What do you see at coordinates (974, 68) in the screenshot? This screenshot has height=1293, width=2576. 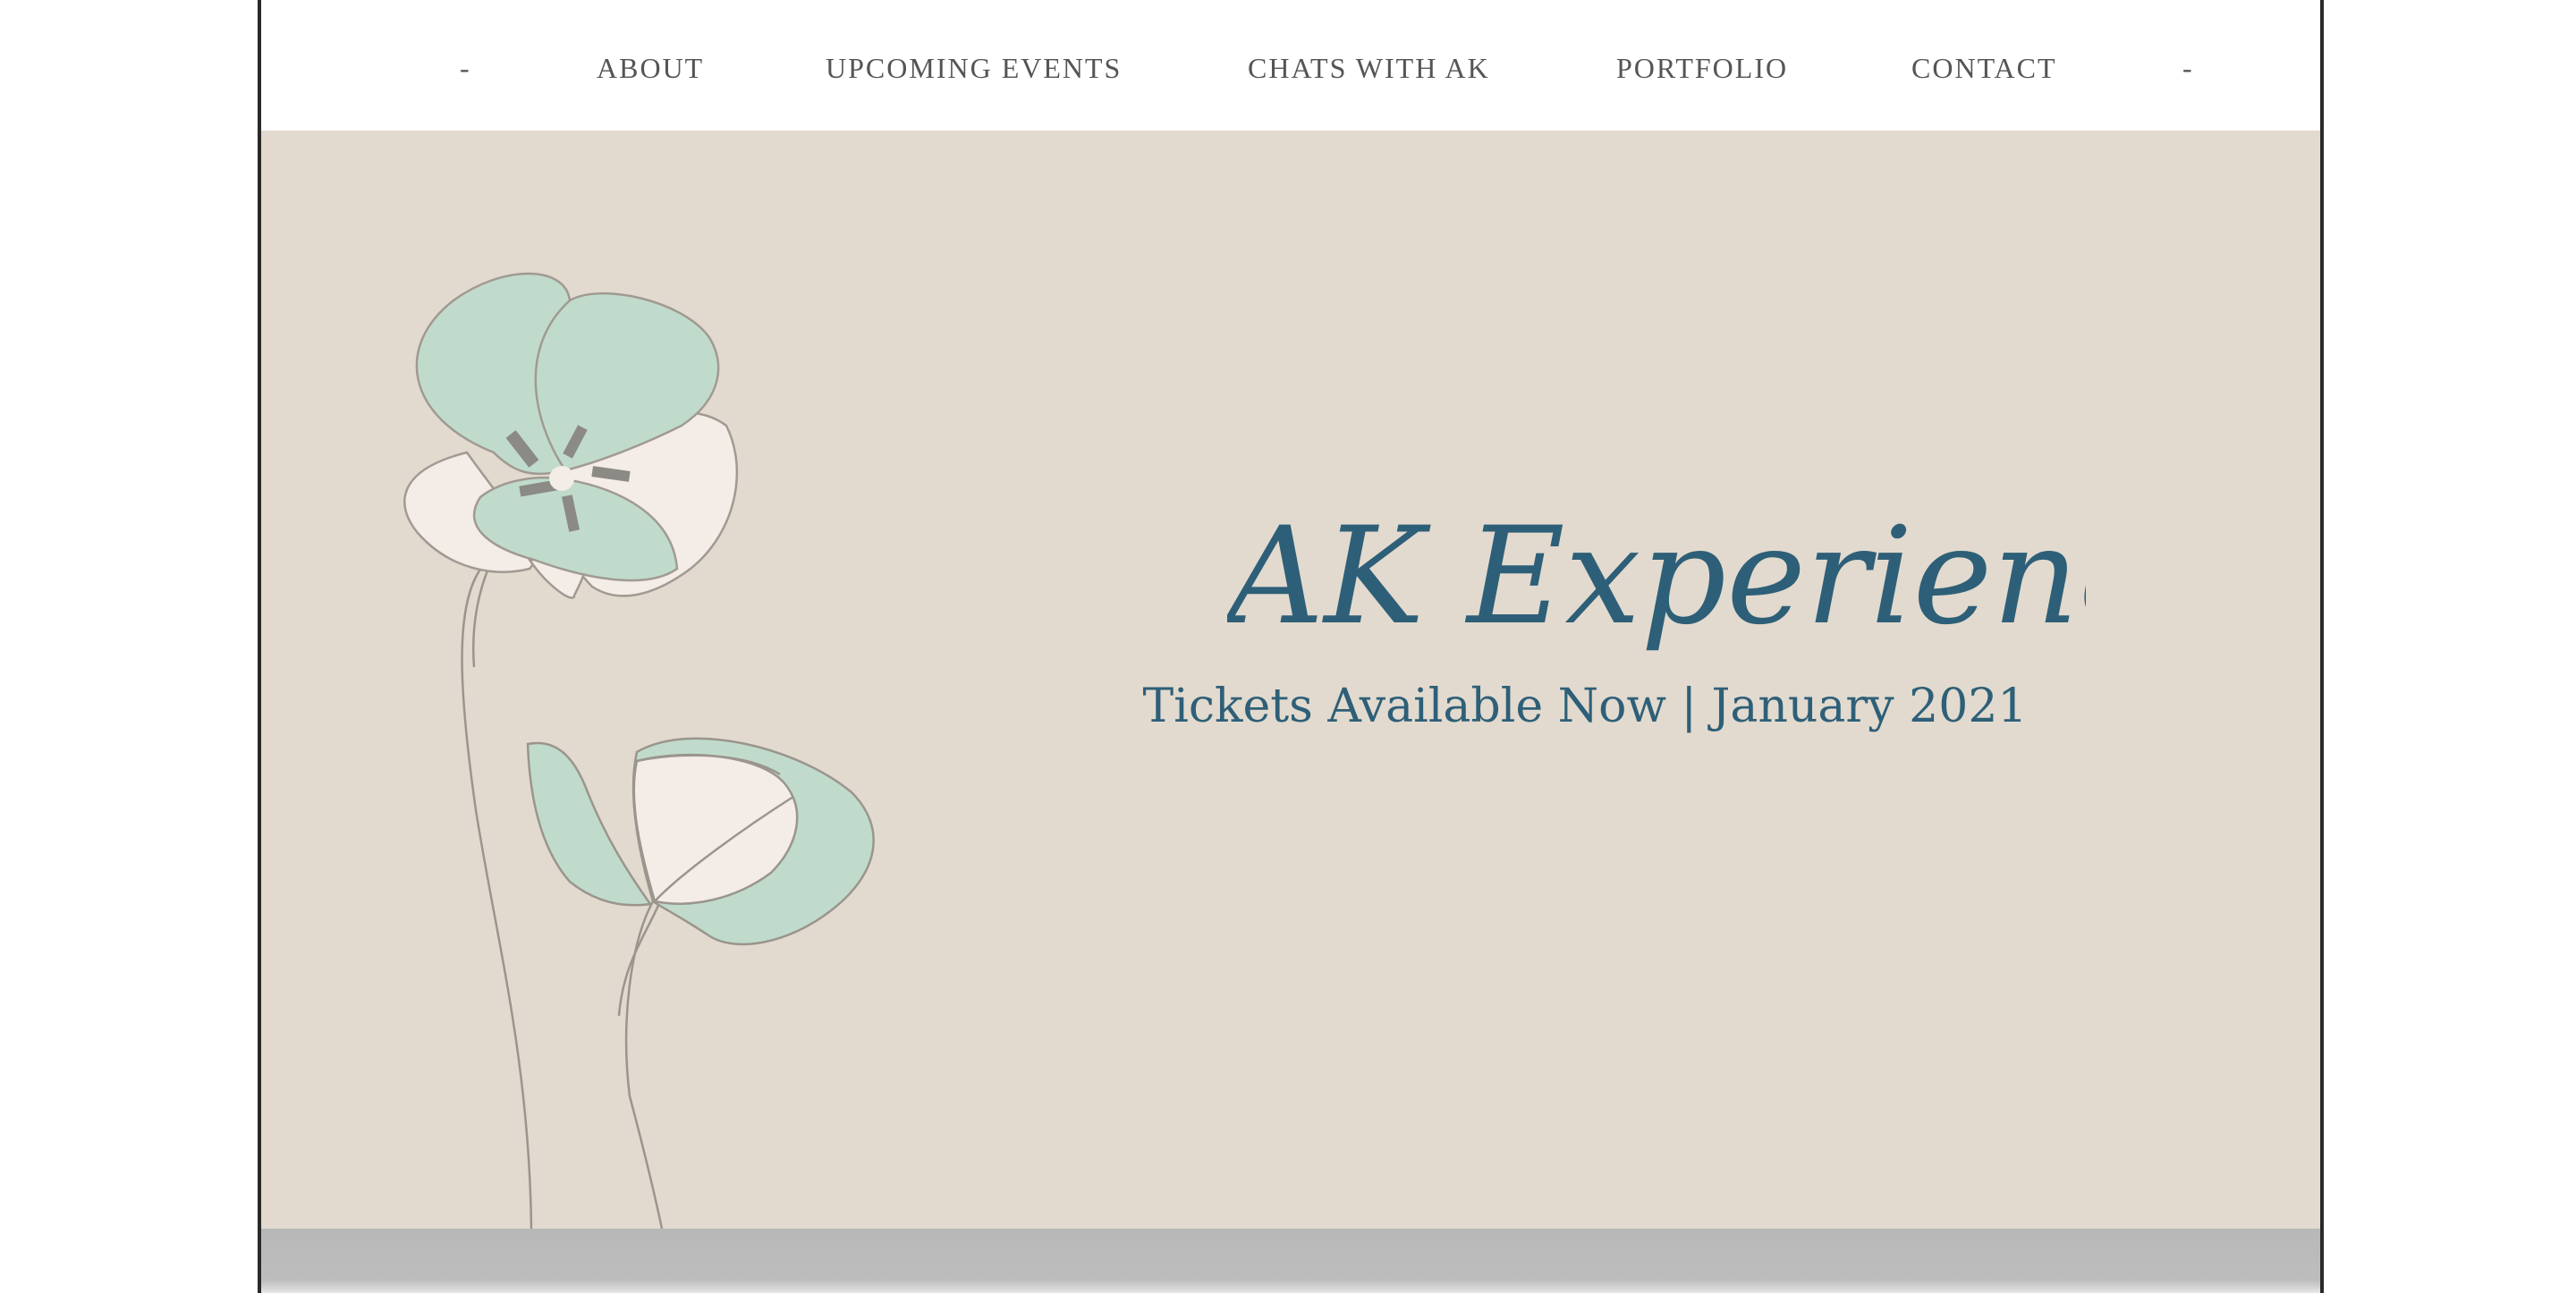 I see `nav-link-upcoming-events: UPCOMING EVENTS` at bounding box center [974, 68].